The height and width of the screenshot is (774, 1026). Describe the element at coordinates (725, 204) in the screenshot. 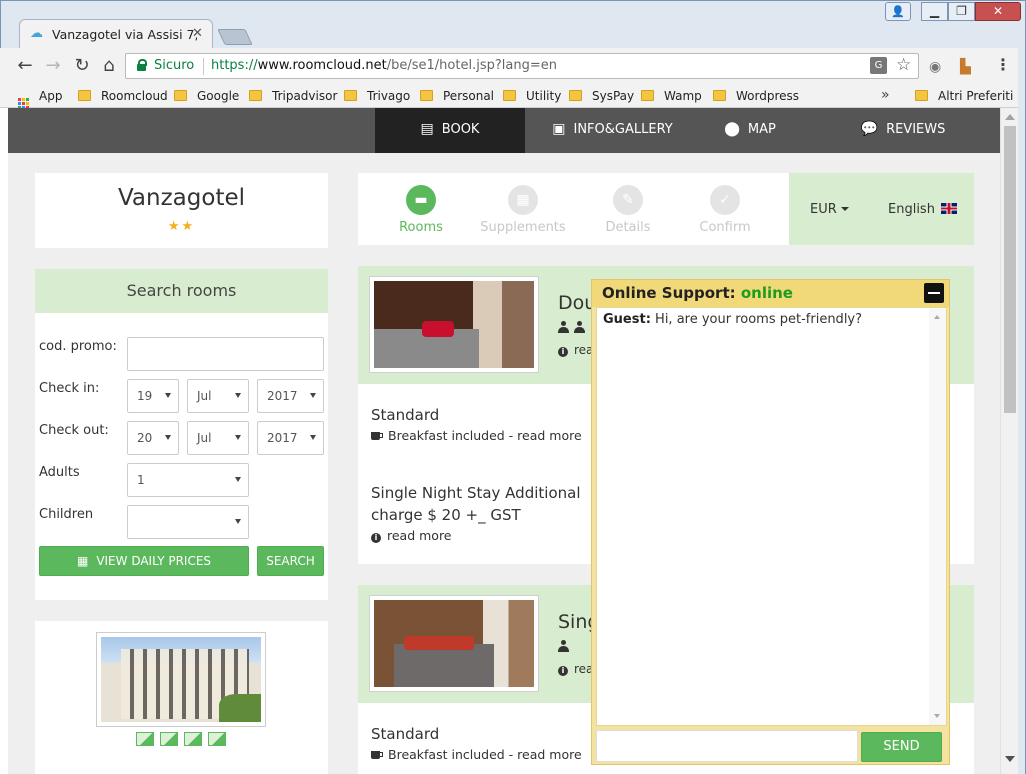

I see `step-confirm: ✓ Confirm` at that location.